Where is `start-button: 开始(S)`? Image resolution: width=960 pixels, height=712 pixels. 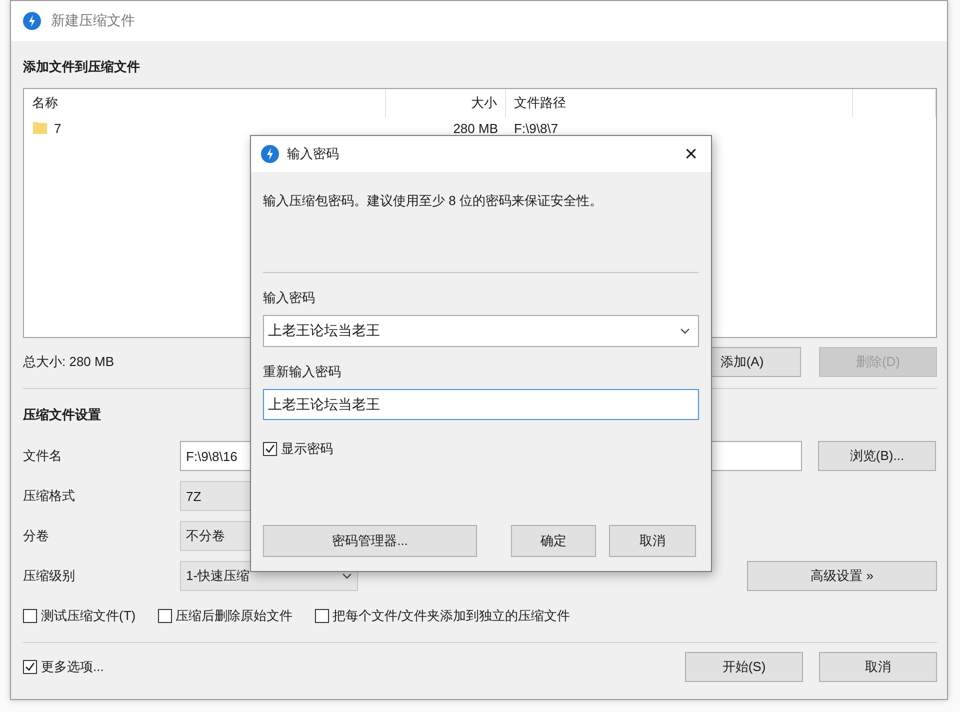 start-button: 开始(S) is located at coordinates (744, 667).